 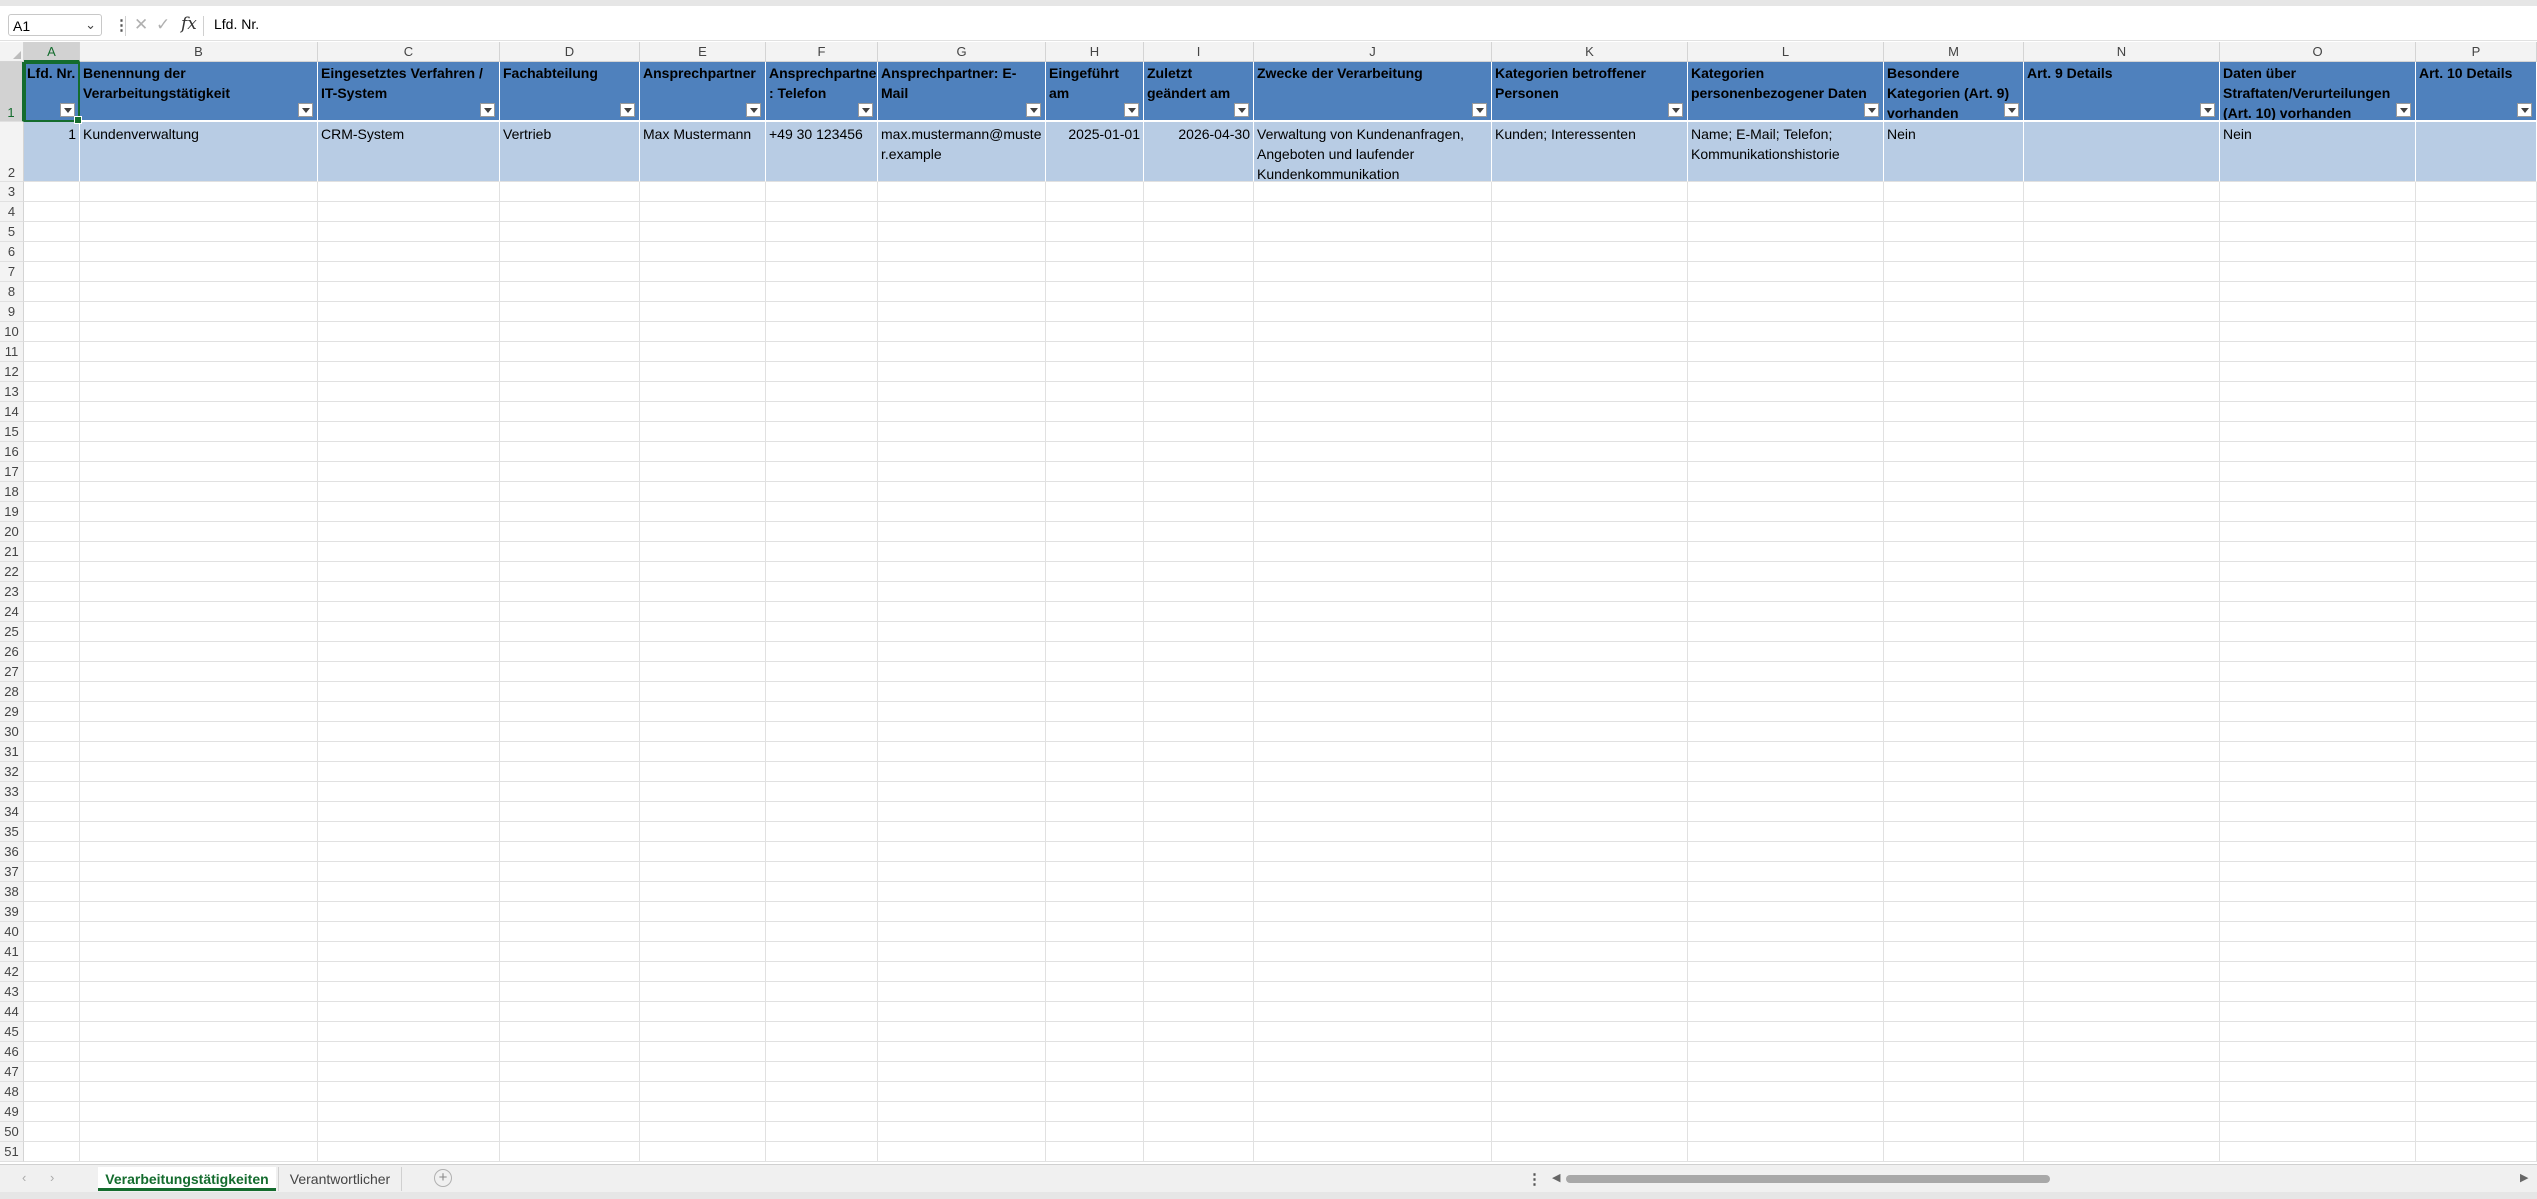 What do you see at coordinates (1095, 92) in the screenshot?
I see `header-cell-h: Eingeführt am` at bounding box center [1095, 92].